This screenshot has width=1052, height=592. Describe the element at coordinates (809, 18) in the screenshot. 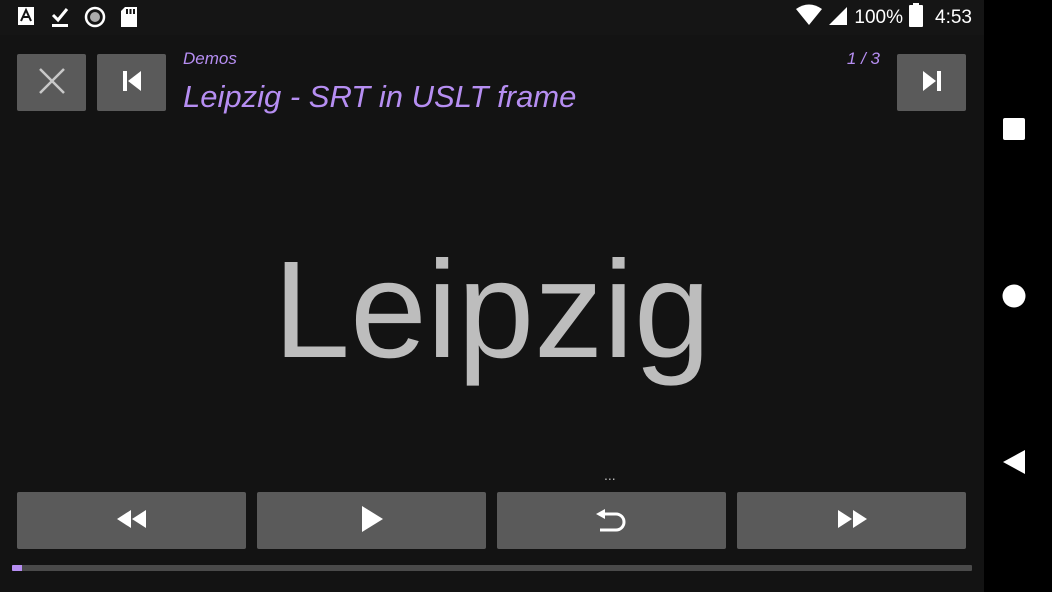

I see `wifi-icon` at that location.